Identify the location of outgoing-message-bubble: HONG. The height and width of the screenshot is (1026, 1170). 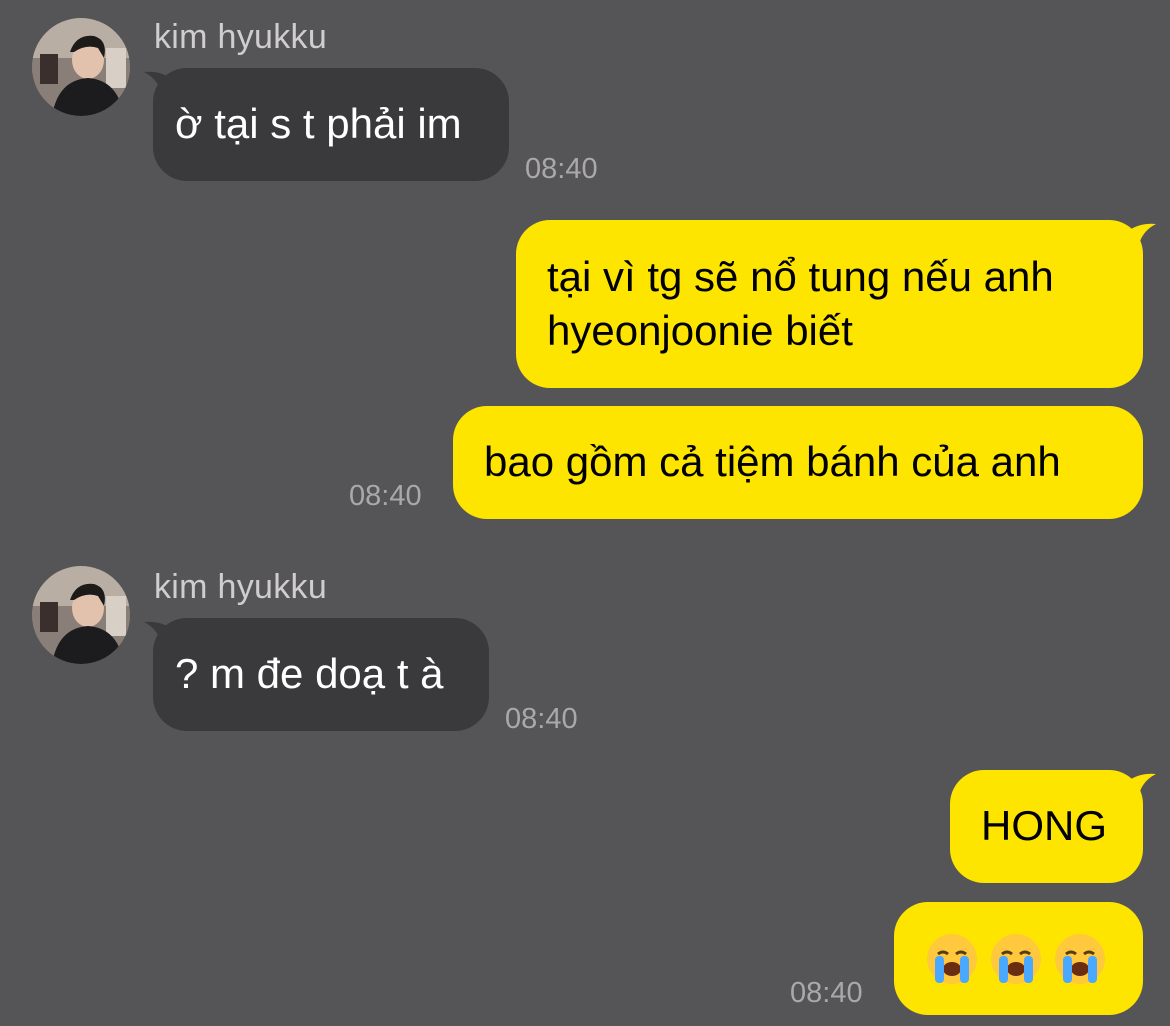
(1046, 826).